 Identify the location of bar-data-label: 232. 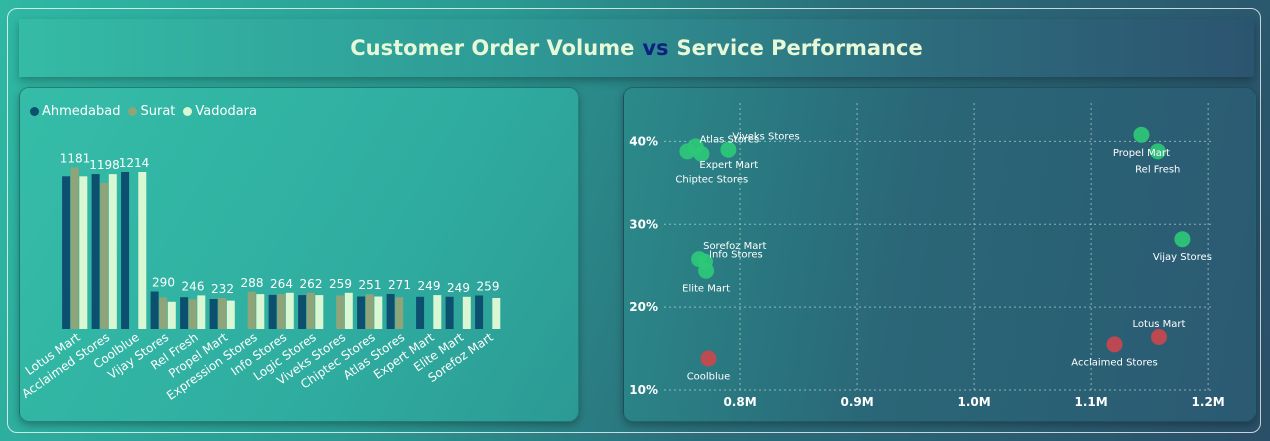
(222, 289).